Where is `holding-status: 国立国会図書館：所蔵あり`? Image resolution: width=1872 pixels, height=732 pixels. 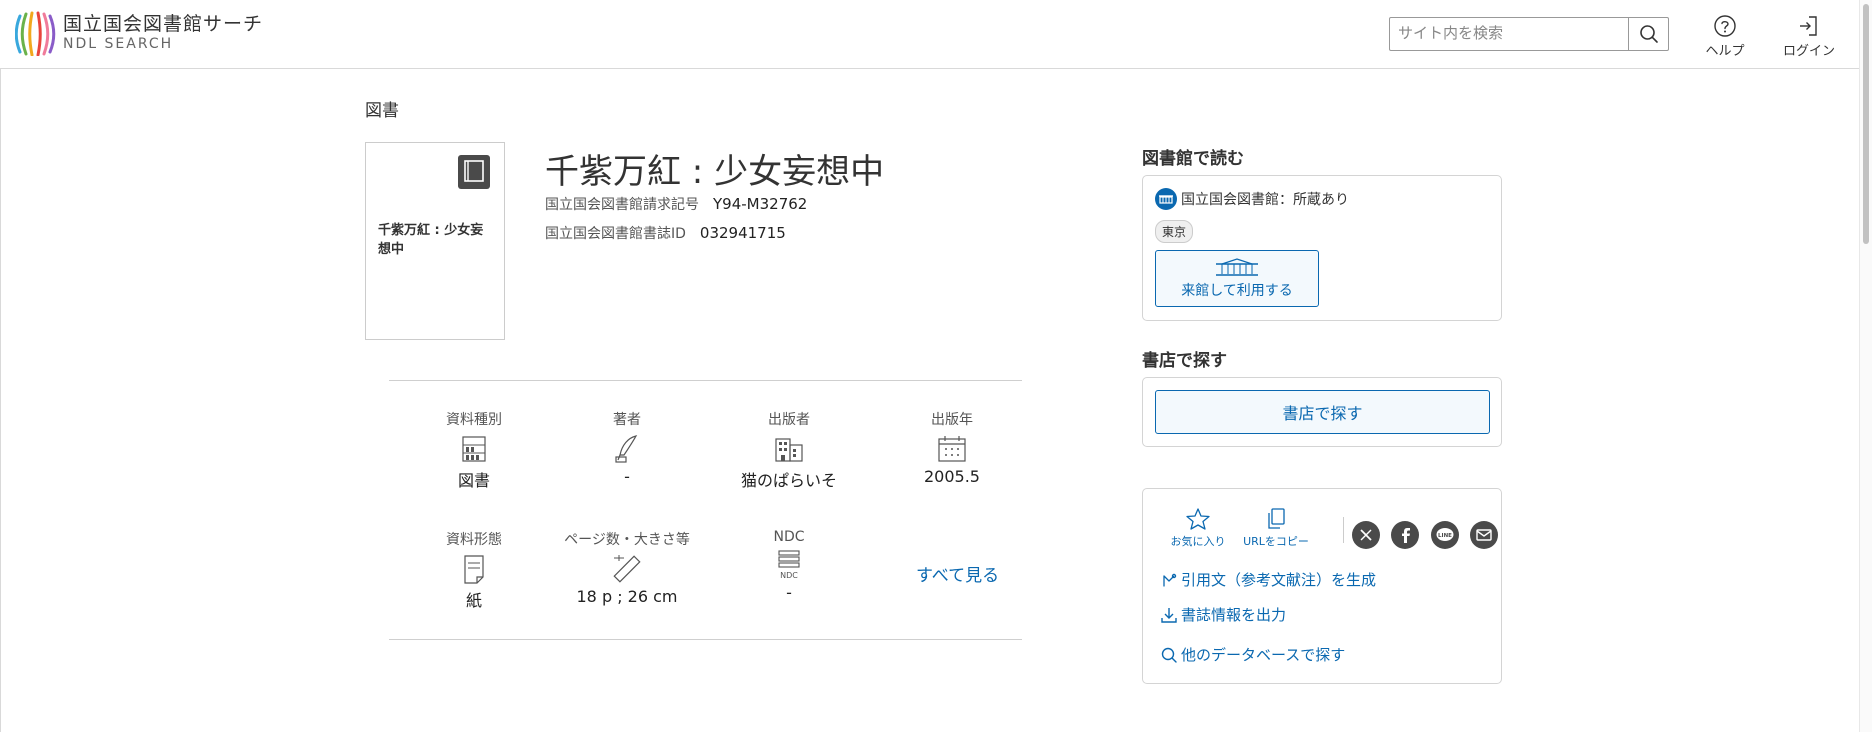
holding-status: 国立国会図書館：所蔵あり is located at coordinates (1252, 199).